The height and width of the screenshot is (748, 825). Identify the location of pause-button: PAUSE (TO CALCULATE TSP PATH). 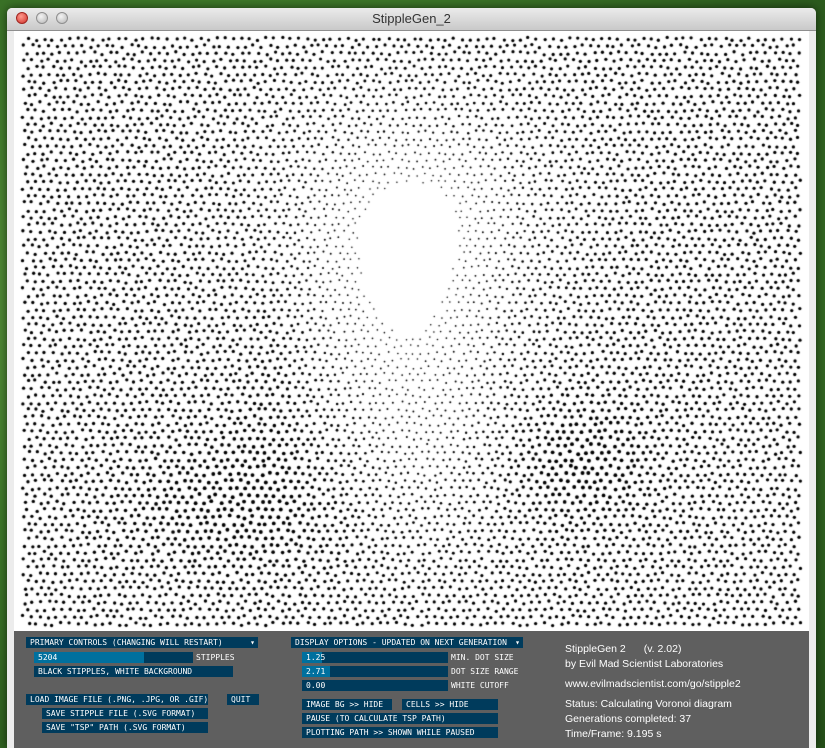
(400, 718).